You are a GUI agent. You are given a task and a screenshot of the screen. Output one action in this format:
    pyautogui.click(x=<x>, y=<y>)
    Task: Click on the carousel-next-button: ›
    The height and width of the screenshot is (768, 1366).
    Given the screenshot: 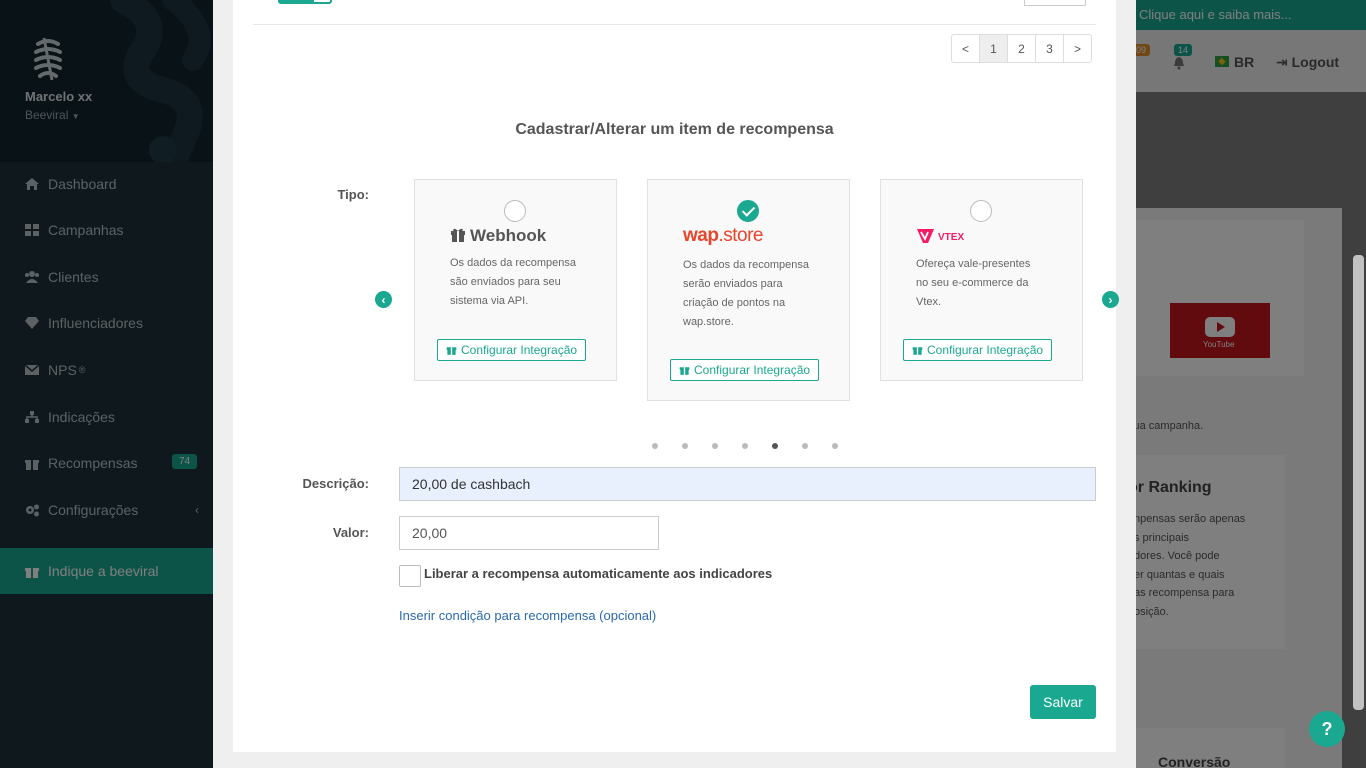 What is the action you would take?
    pyautogui.click(x=1110, y=299)
    